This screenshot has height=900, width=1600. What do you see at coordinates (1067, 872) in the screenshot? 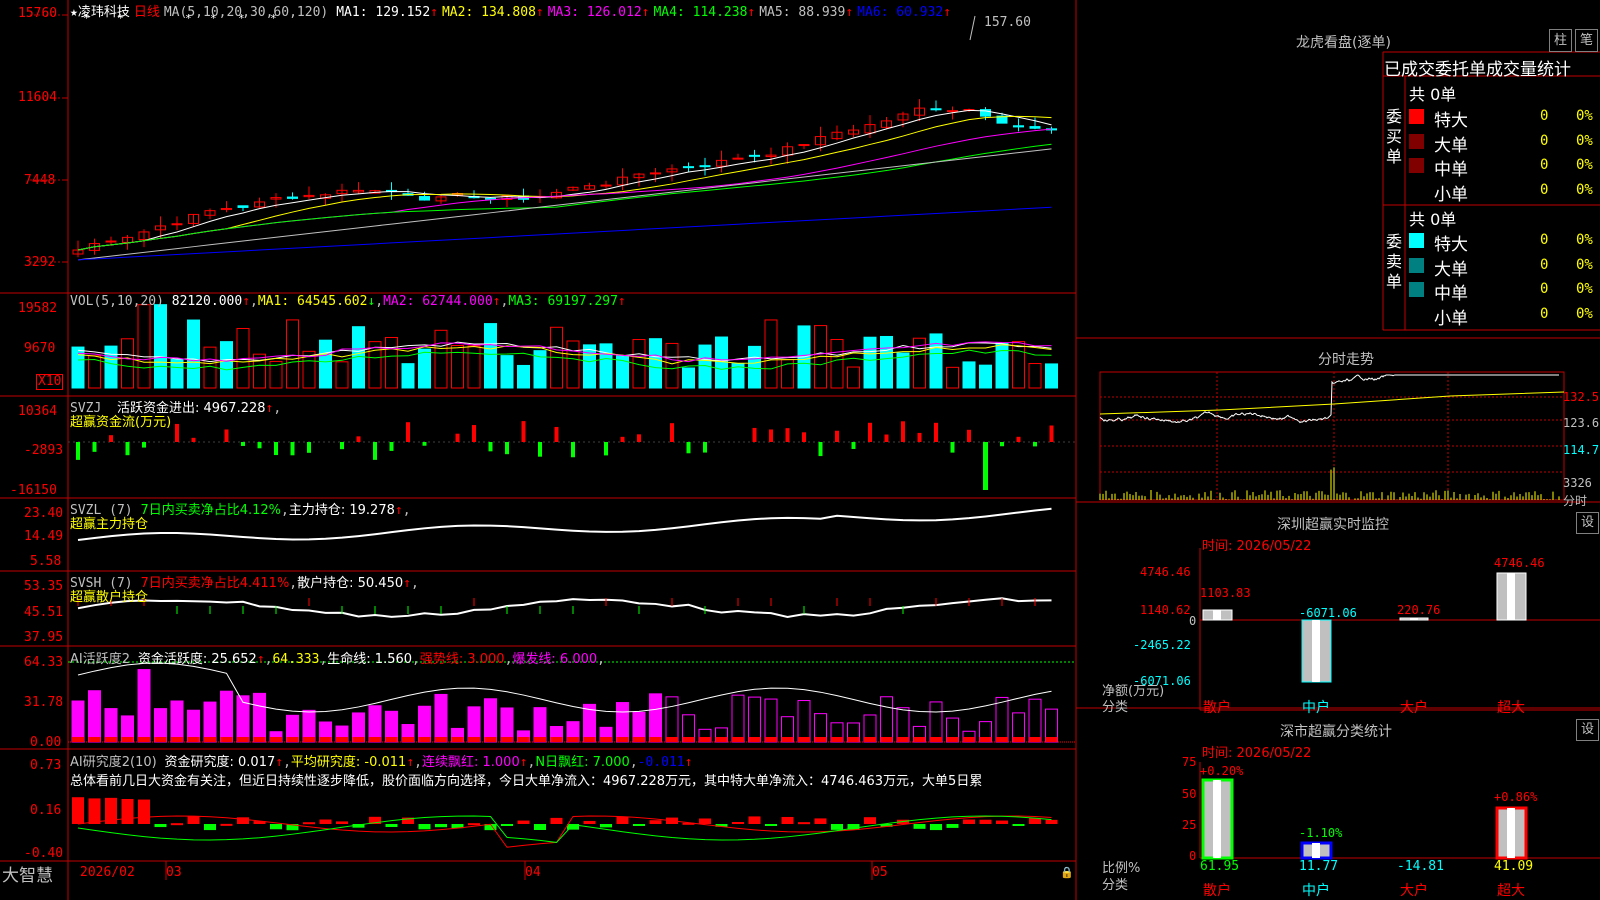
I see `lock-icon: 🔒` at bounding box center [1067, 872].